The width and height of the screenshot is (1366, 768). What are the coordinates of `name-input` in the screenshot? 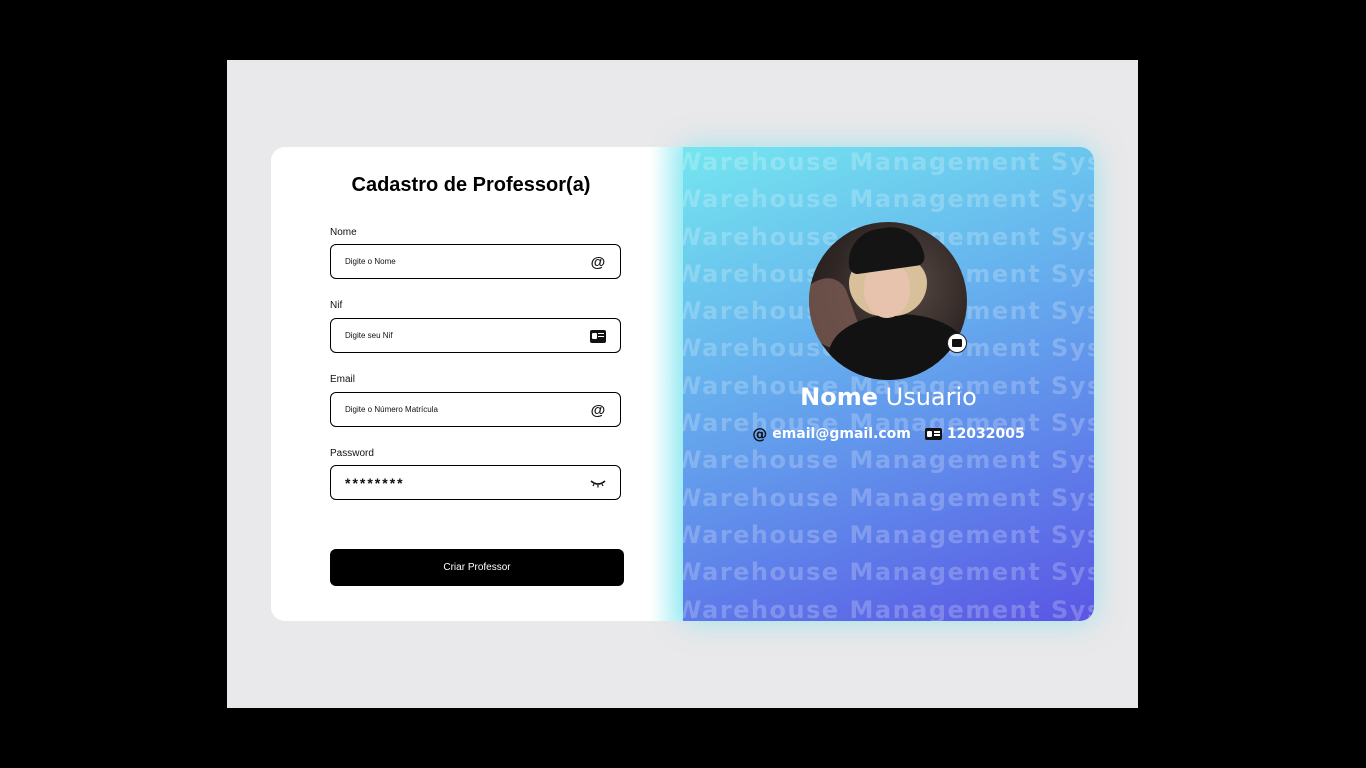 It's located at (460, 261).